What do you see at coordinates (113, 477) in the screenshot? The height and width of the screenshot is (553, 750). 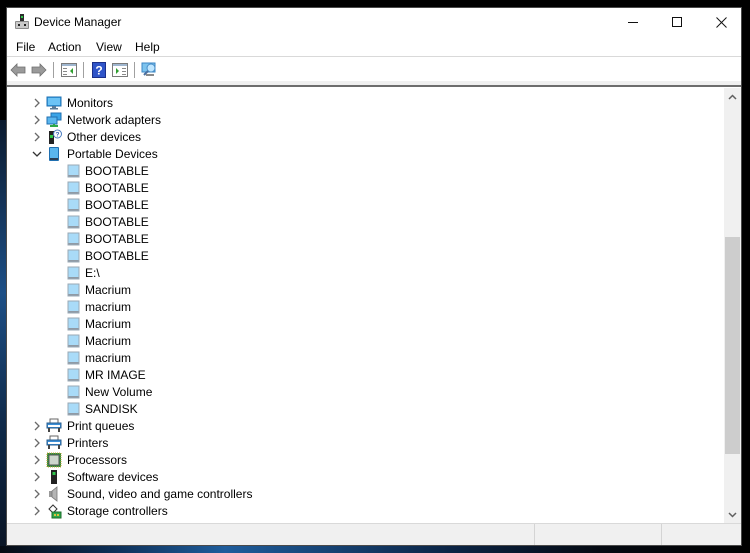 I see `tree-node-label: Software devices` at bounding box center [113, 477].